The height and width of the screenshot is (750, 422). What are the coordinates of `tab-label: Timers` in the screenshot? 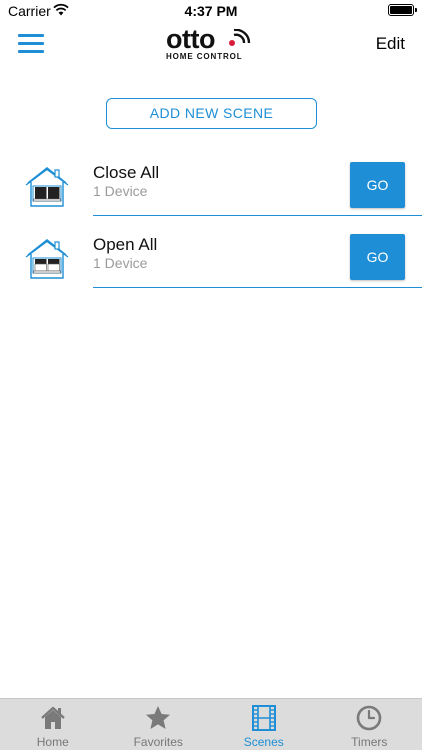 It's located at (369, 742).